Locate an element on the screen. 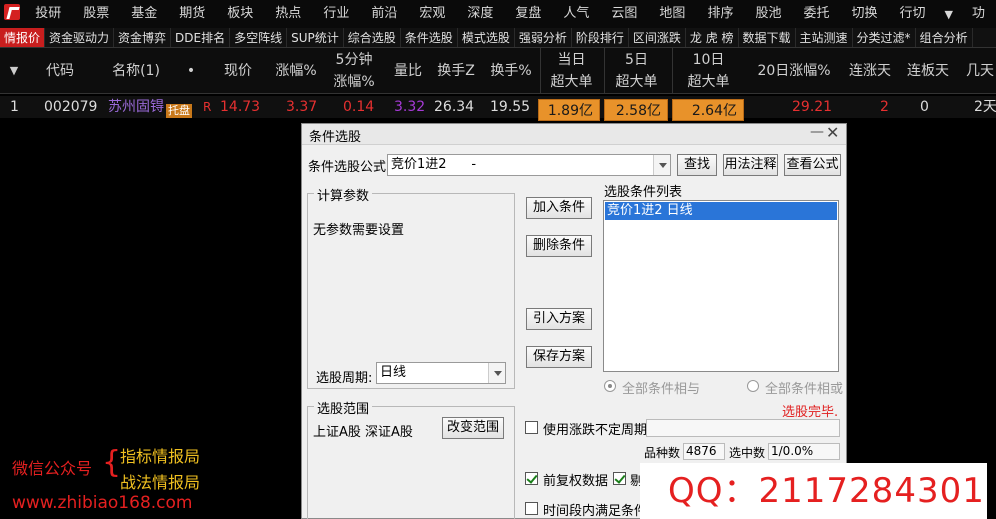 The height and width of the screenshot is (519, 996). view-formula-button: 查看公式 is located at coordinates (812, 165).